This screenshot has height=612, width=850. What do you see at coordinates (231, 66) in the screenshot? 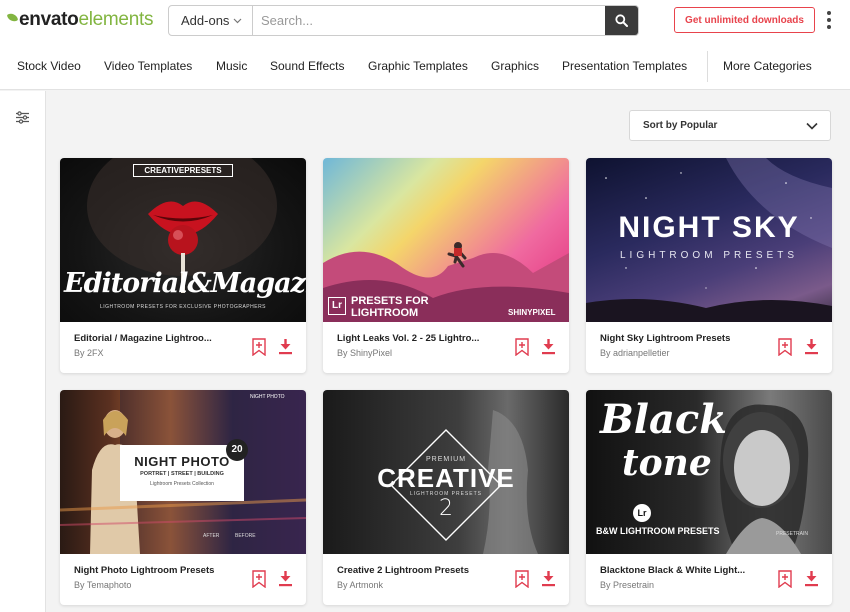
I see `nav-music: Music` at bounding box center [231, 66].